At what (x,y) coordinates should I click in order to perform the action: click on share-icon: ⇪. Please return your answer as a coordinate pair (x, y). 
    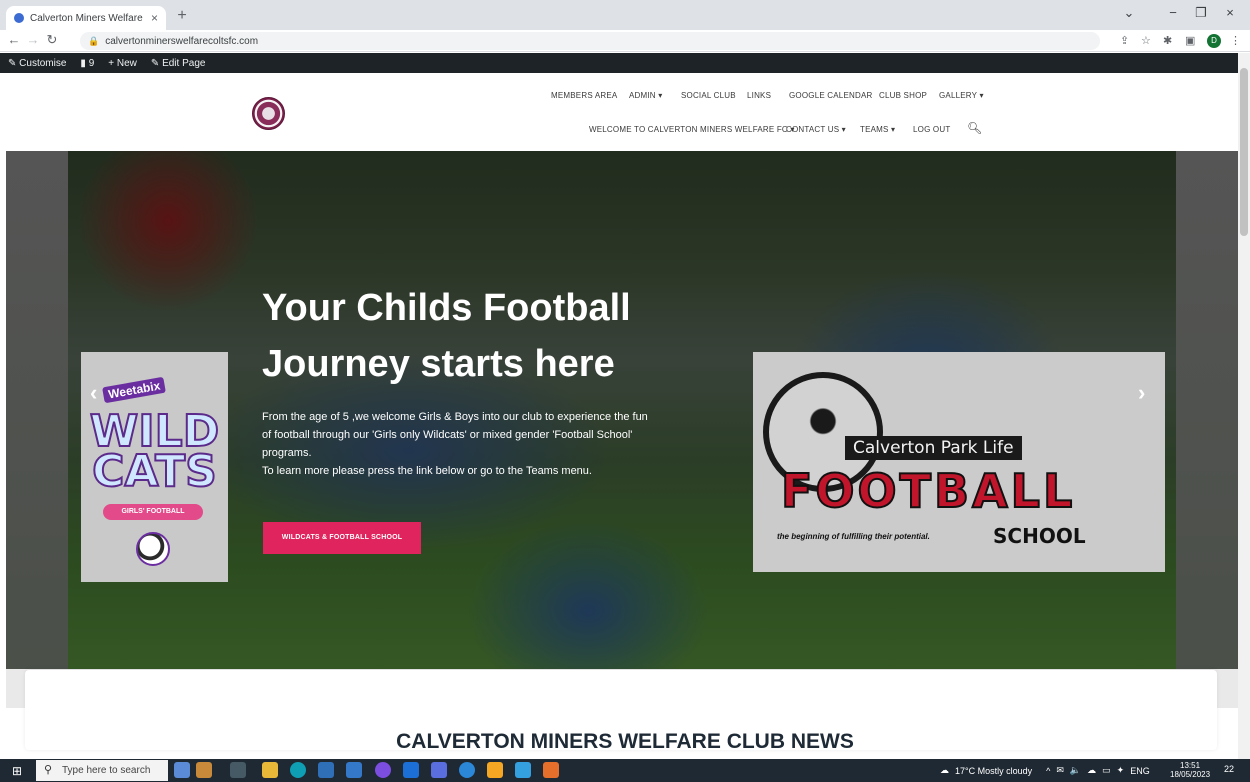
    Looking at the image, I should click on (1124, 40).